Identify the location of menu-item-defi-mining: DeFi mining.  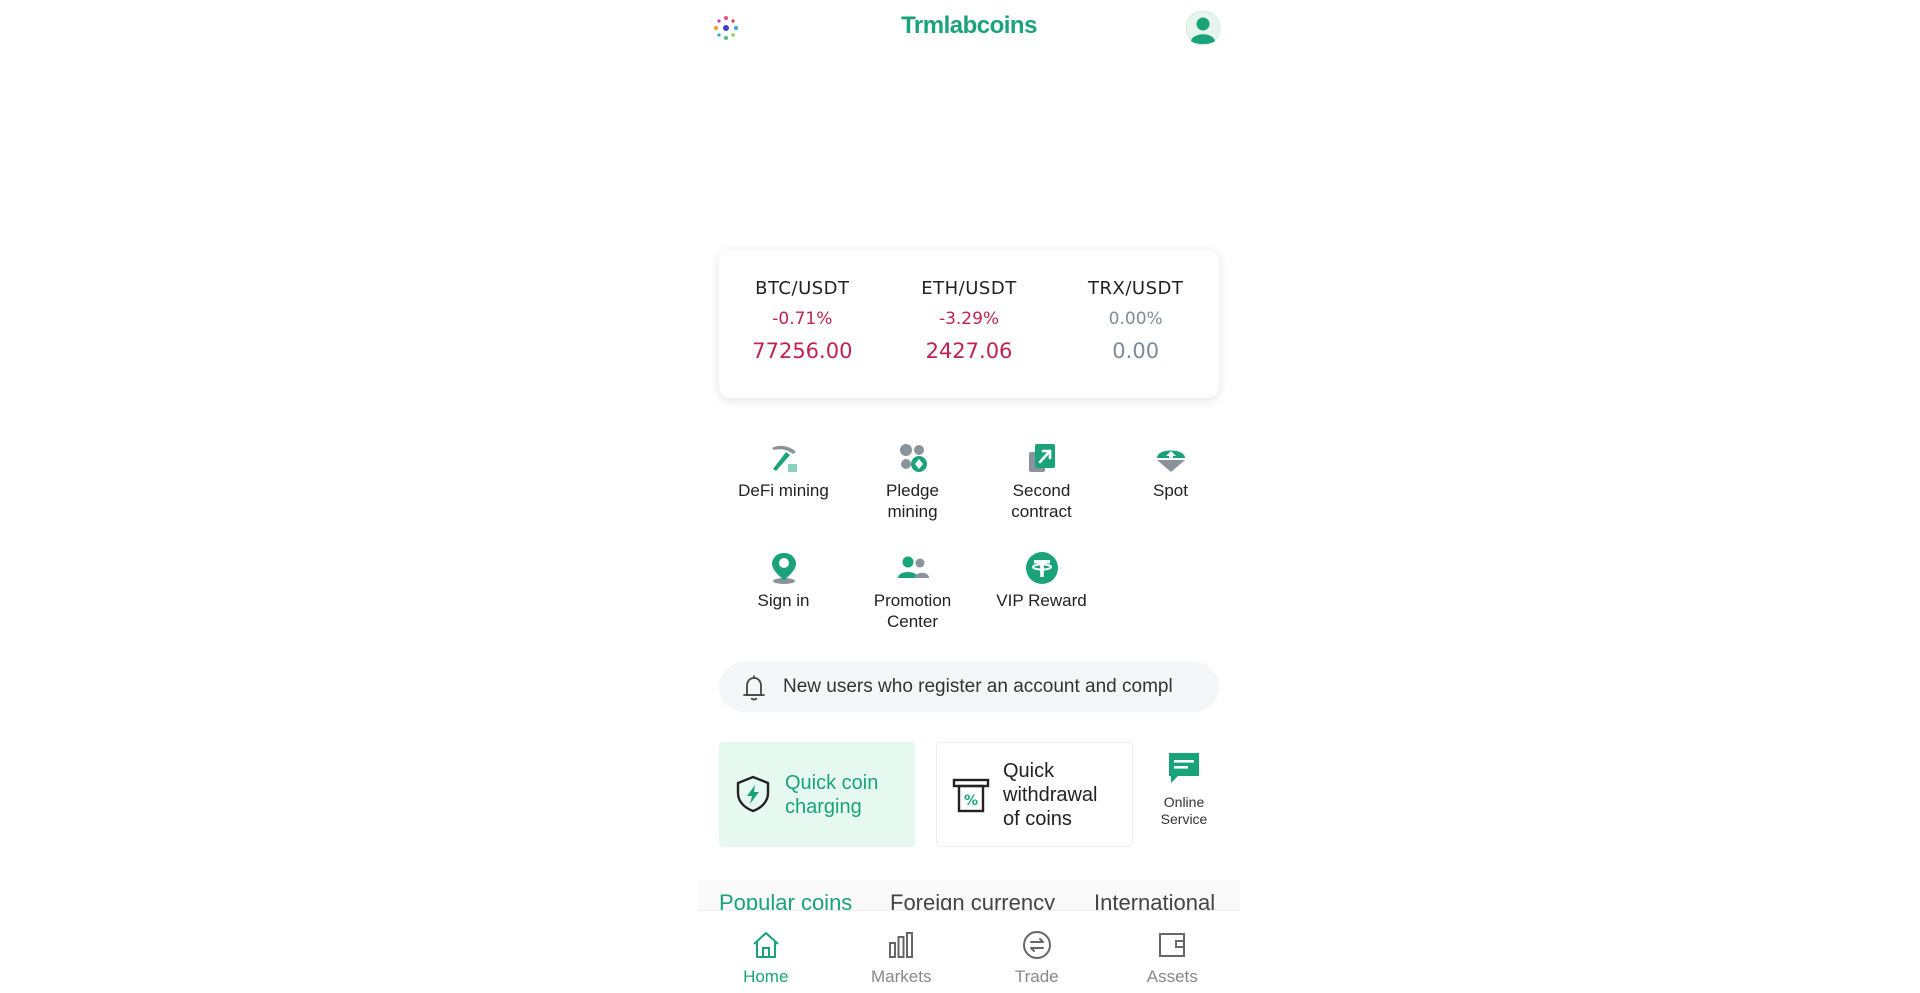
(783, 495).